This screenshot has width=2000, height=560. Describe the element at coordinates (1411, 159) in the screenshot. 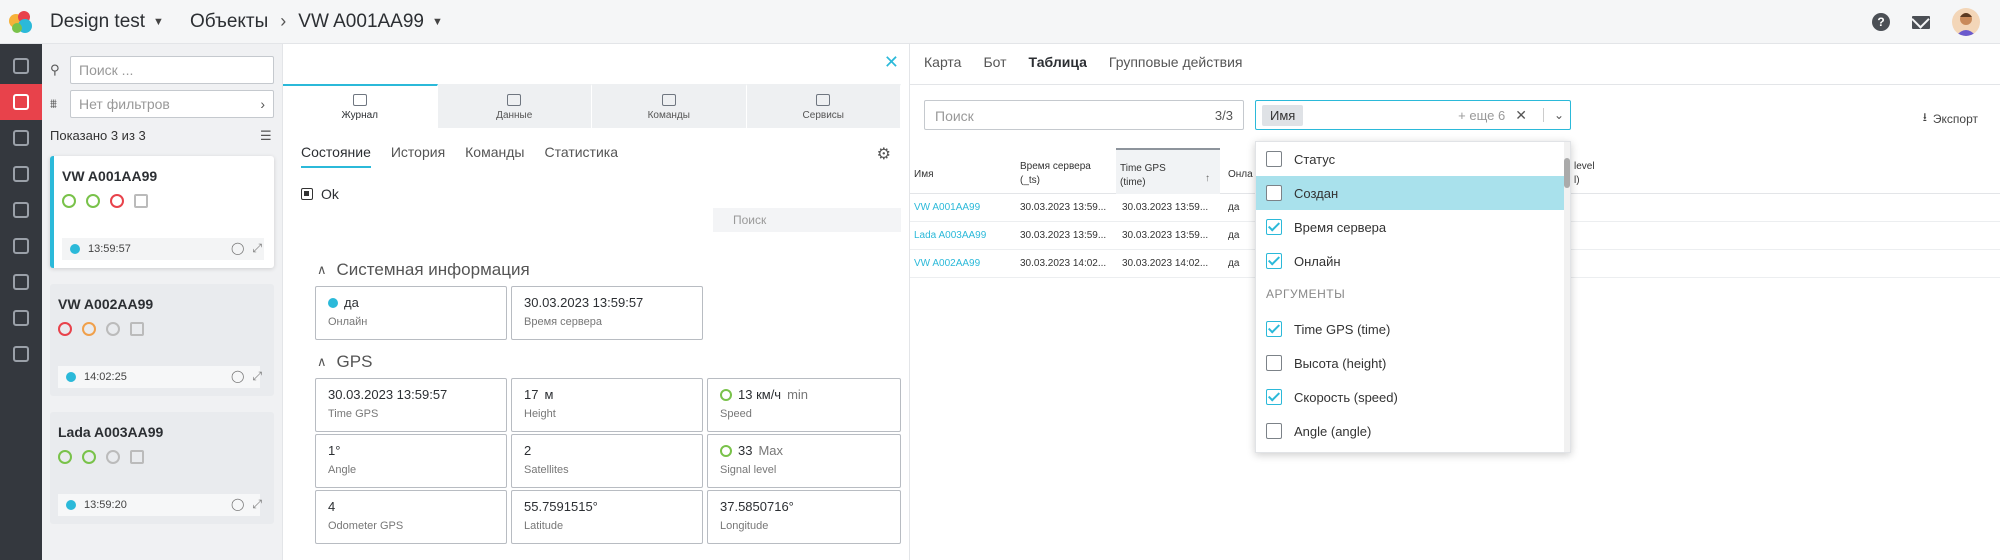

I see `column-option-status: Статус` at that location.